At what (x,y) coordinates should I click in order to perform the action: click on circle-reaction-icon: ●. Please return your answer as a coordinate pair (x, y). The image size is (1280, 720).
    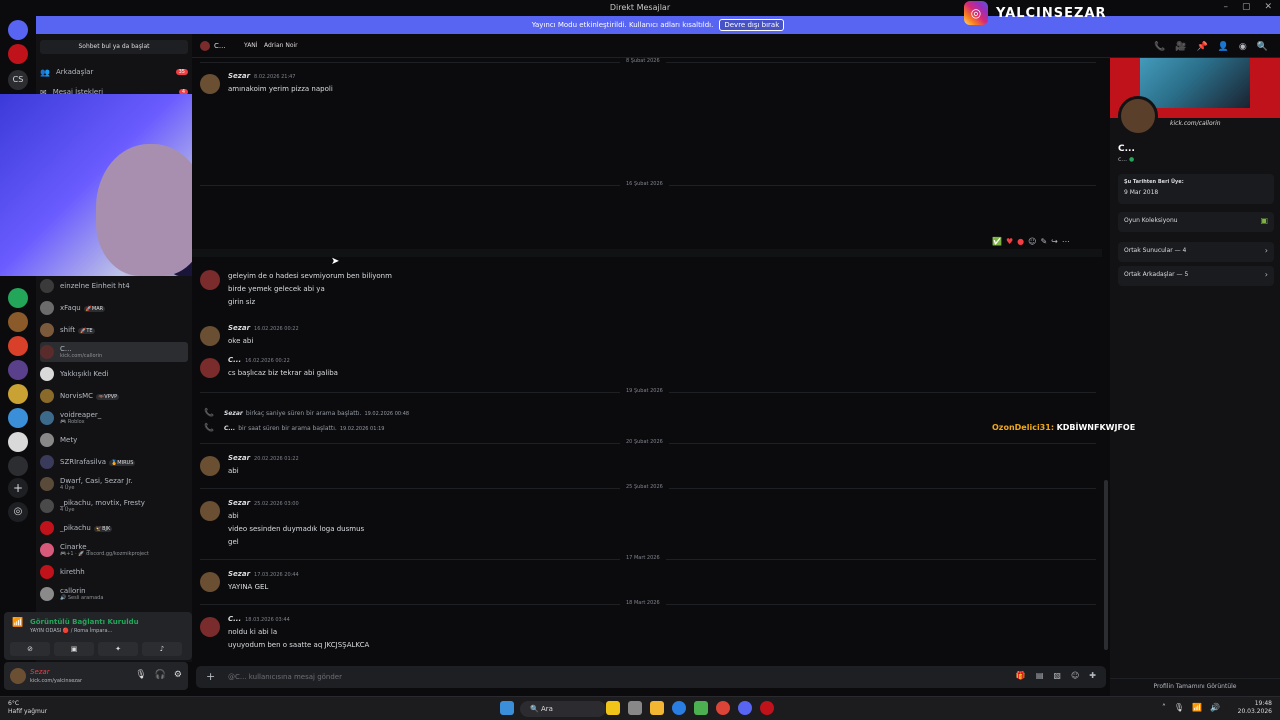
    Looking at the image, I should click on (1020, 241).